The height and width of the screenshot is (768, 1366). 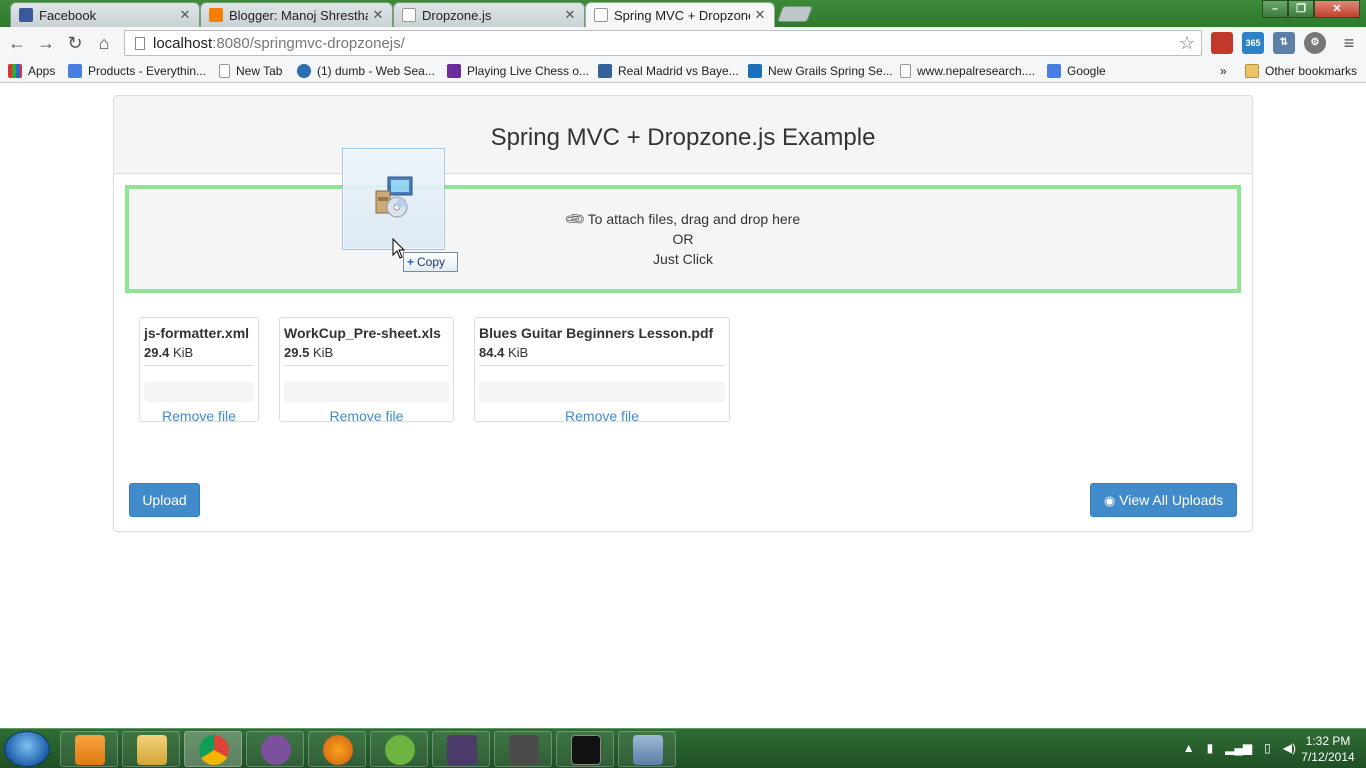 I want to click on file-name: js-formatter.xml, so click(x=197, y=333).